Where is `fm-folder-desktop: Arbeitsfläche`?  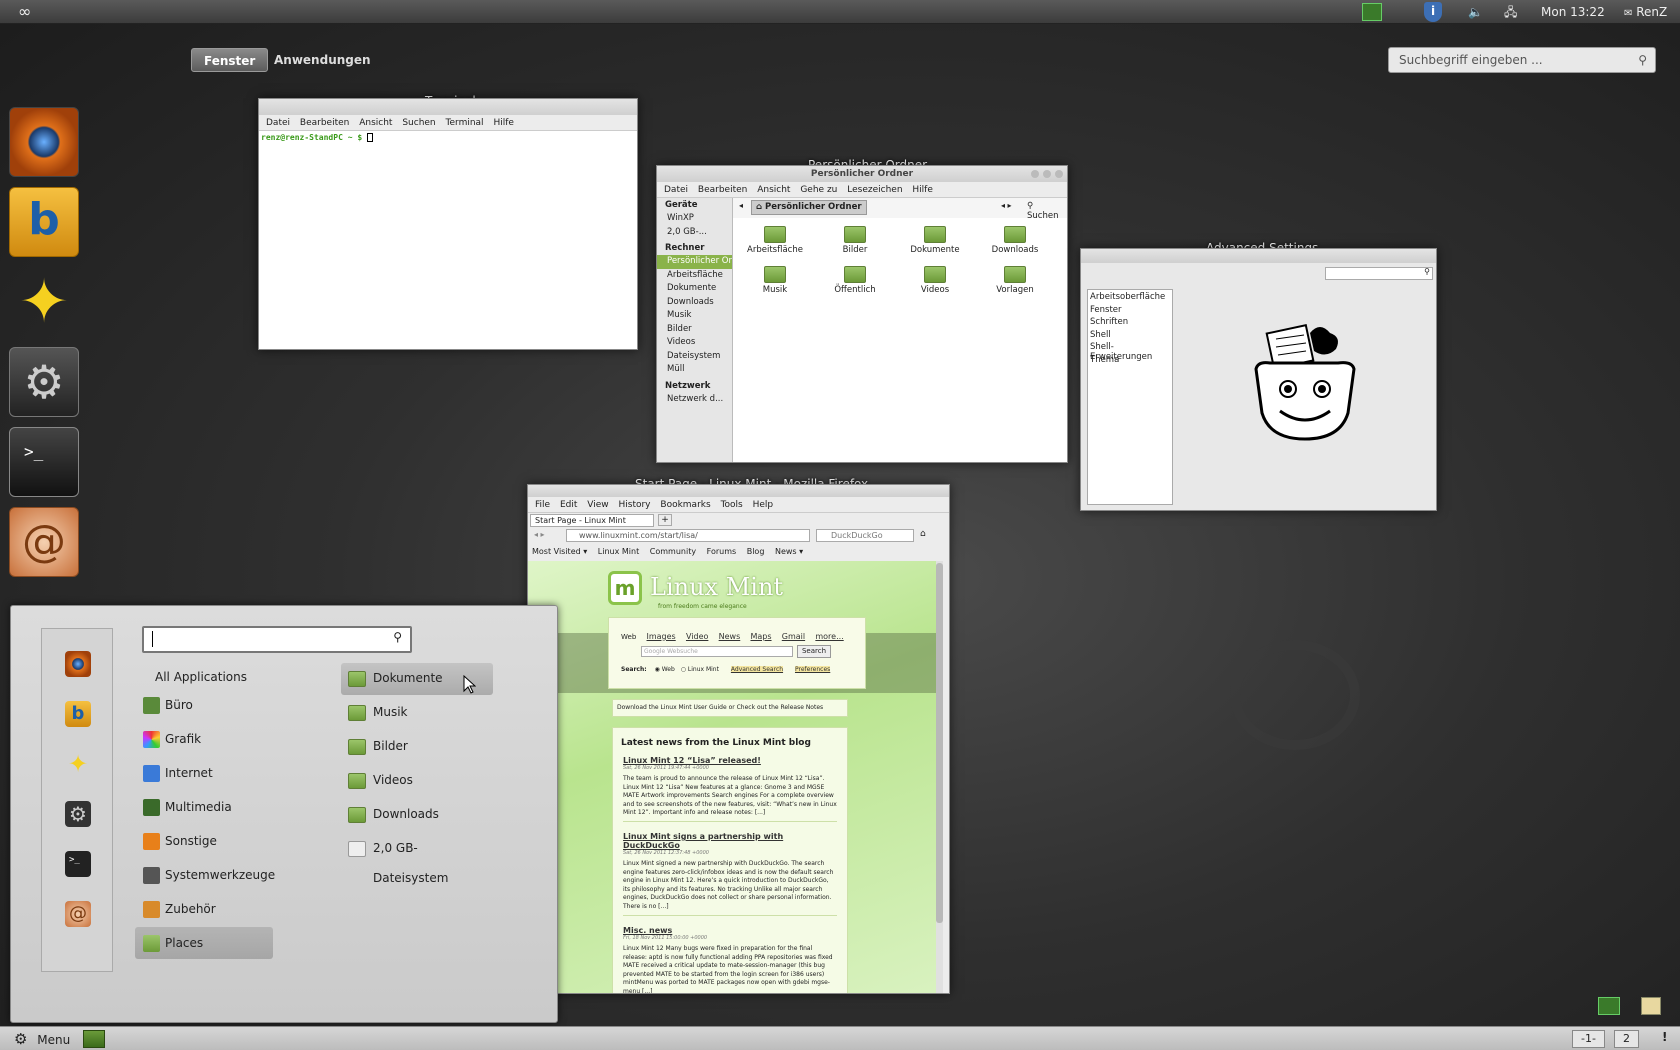 fm-folder-desktop: Arbeitsfläche is located at coordinates (775, 240).